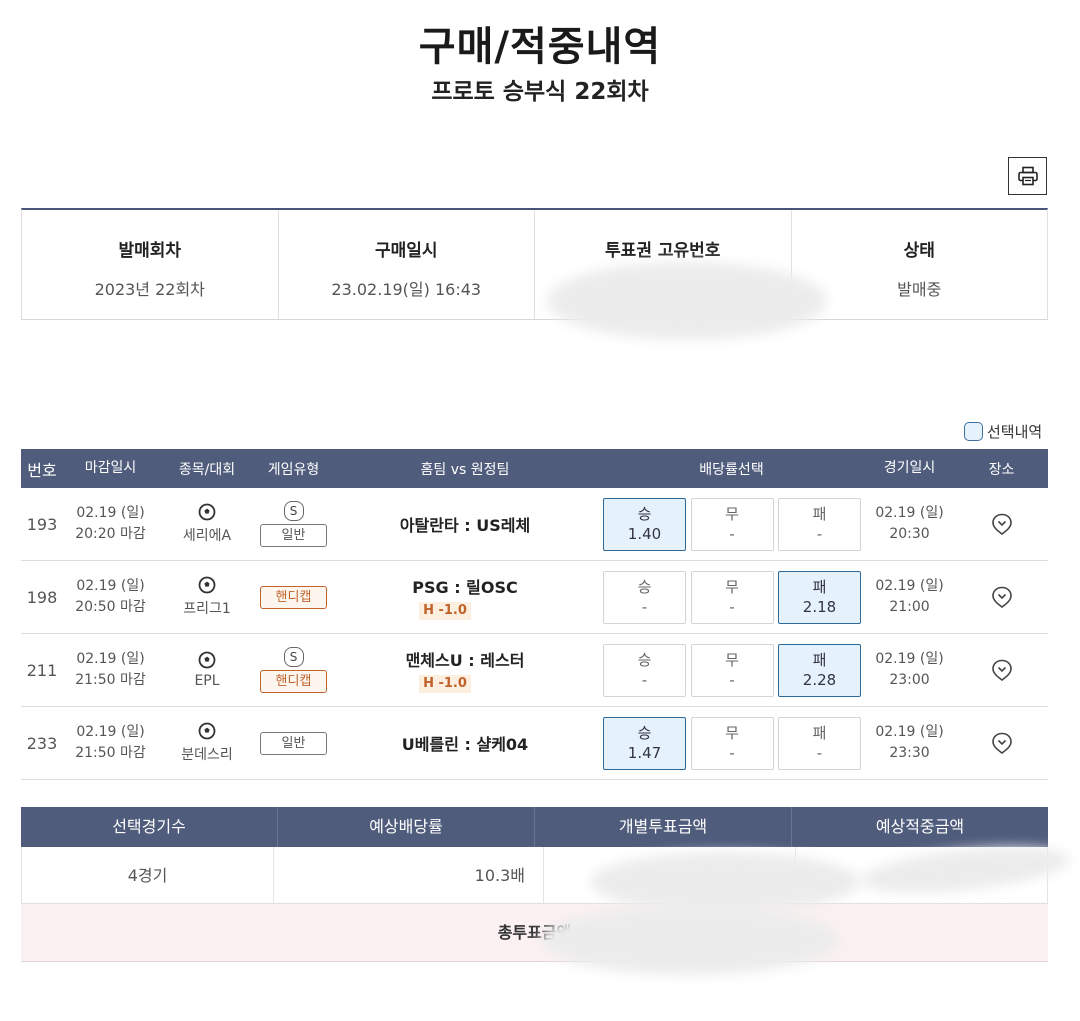  I want to click on row-odds: 승 - 무 - 패 2.18, so click(731, 597).